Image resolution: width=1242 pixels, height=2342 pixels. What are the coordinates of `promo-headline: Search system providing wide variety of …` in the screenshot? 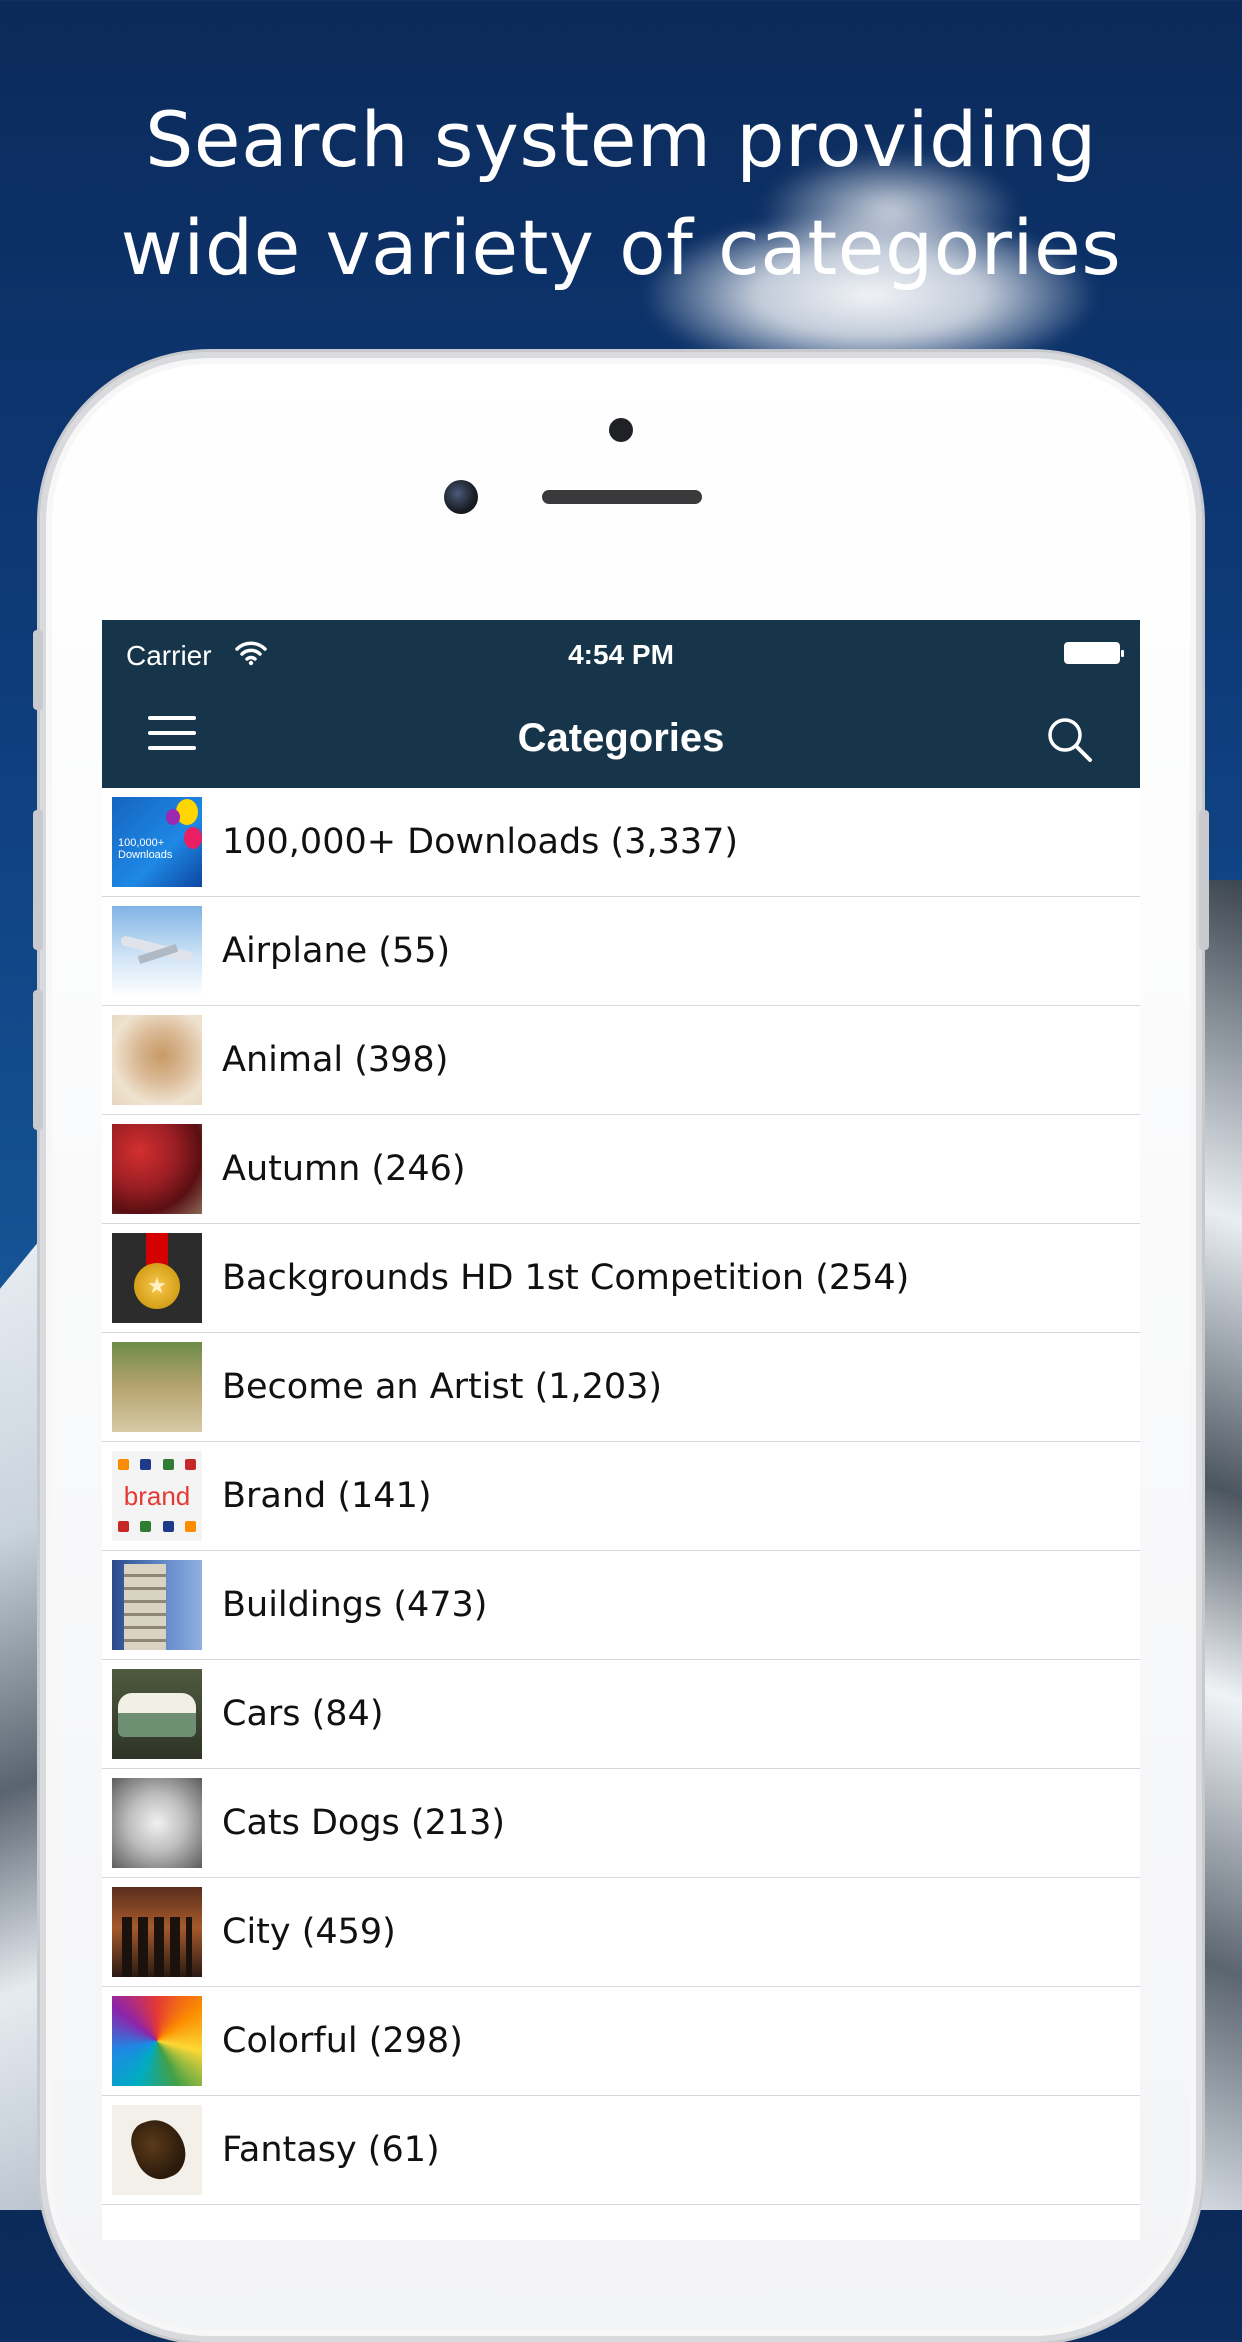 It's located at (621, 194).